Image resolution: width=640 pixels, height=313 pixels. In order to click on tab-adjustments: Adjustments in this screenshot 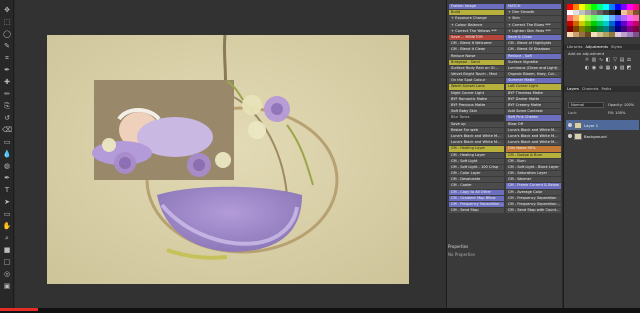, I will do `click(597, 47)`.